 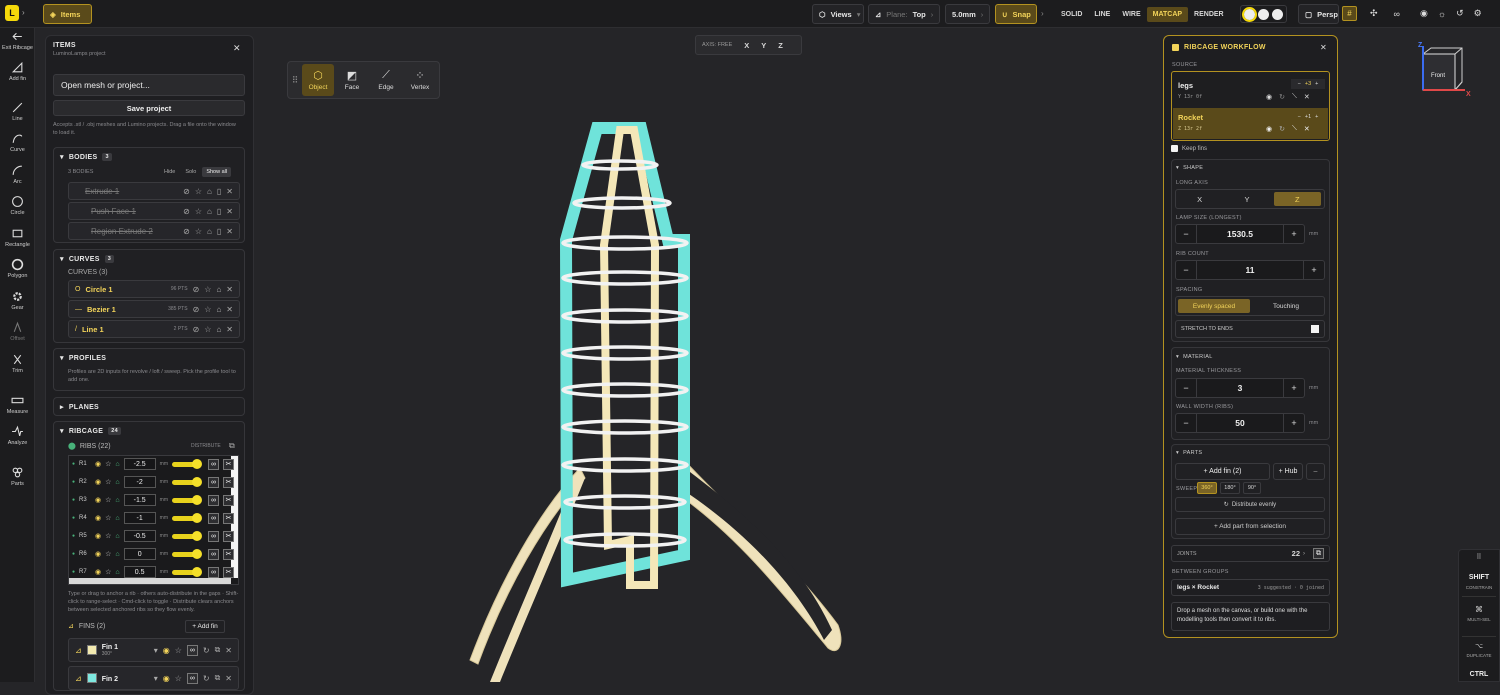 What do you see at coordinates (206, 650) in the screenshot?
I see `redo-icon: ↻` at bounding box center [206, 650].